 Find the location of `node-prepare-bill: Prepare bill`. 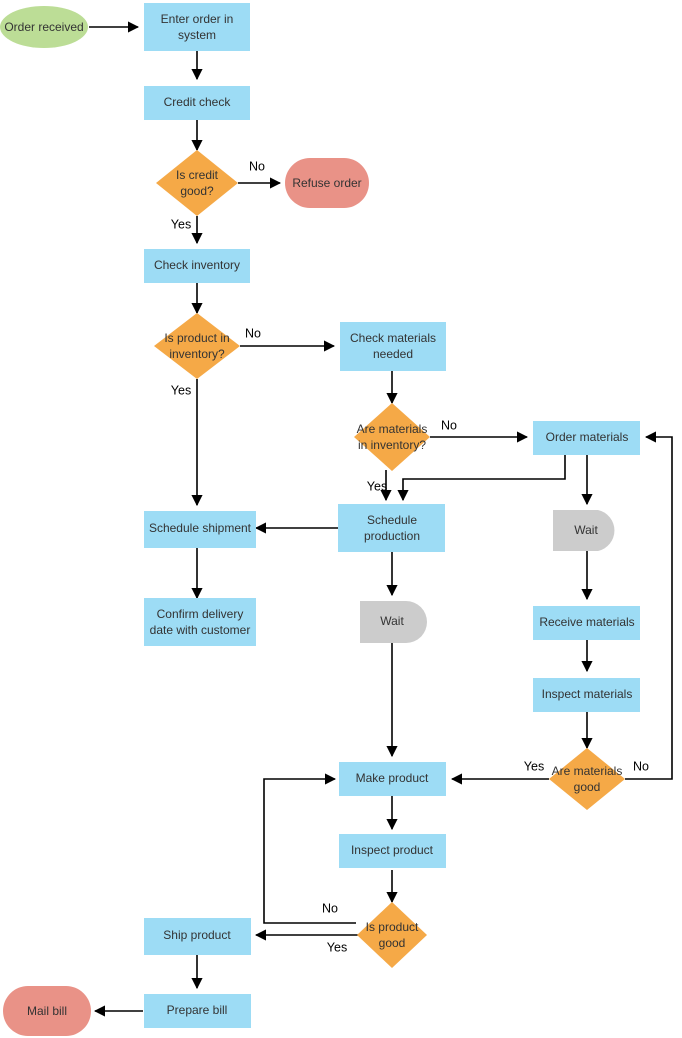

node-prepare-bill: Prepare bill is located at coordinates (197, 1011).